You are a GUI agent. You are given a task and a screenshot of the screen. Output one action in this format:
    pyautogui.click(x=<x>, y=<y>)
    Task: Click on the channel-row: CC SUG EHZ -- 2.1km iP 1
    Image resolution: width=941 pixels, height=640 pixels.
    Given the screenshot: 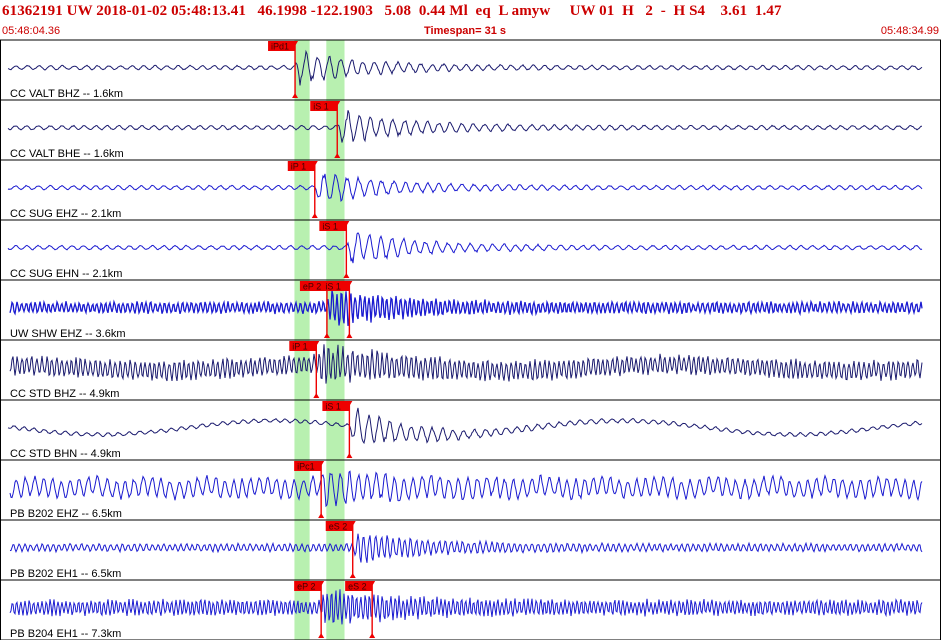 What is the action you would take?
    pyautogui.click(x=465, y=190)
    